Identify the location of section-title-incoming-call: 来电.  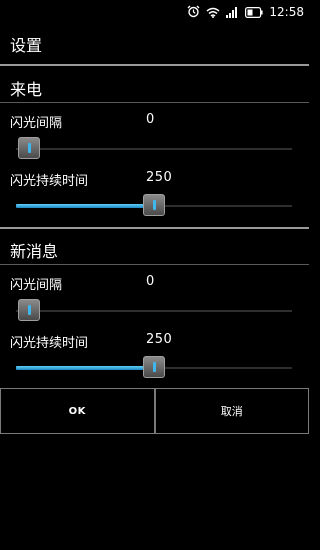
(26, 89).